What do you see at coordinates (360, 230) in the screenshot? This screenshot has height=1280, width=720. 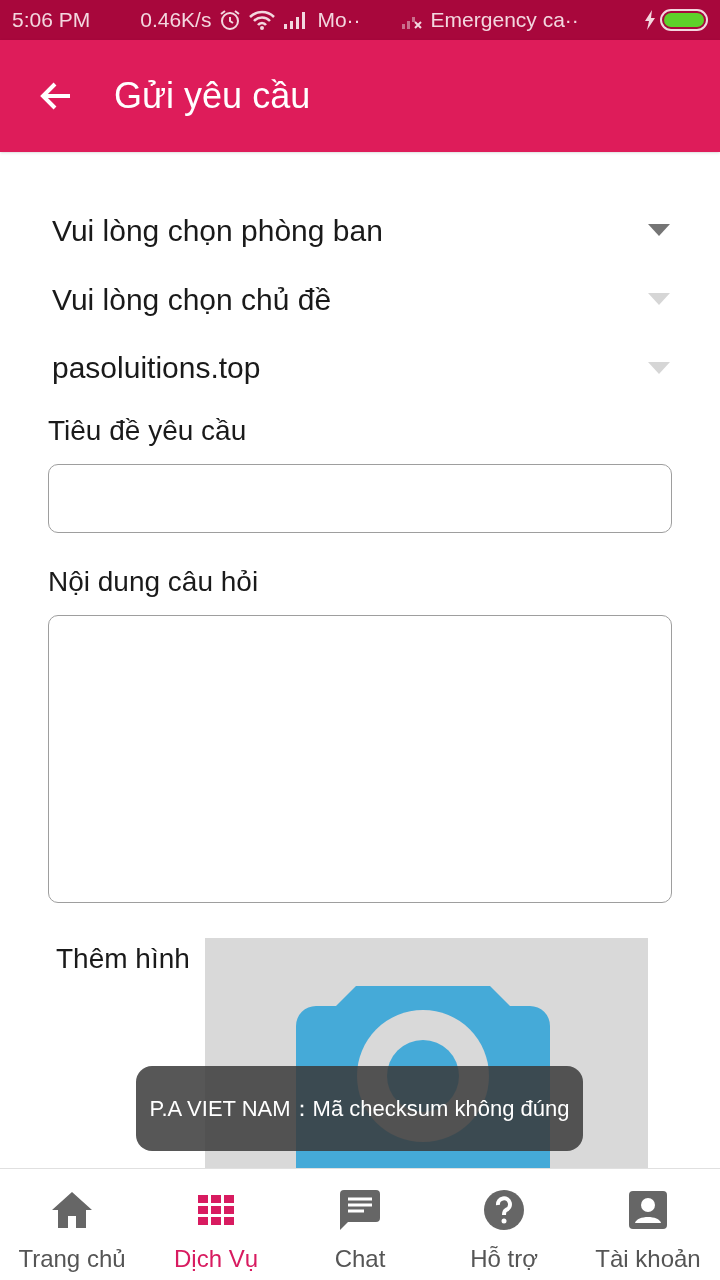 I see `dropdown: Vui lòng chọn phòng ban` at bounding box center [360, 230].